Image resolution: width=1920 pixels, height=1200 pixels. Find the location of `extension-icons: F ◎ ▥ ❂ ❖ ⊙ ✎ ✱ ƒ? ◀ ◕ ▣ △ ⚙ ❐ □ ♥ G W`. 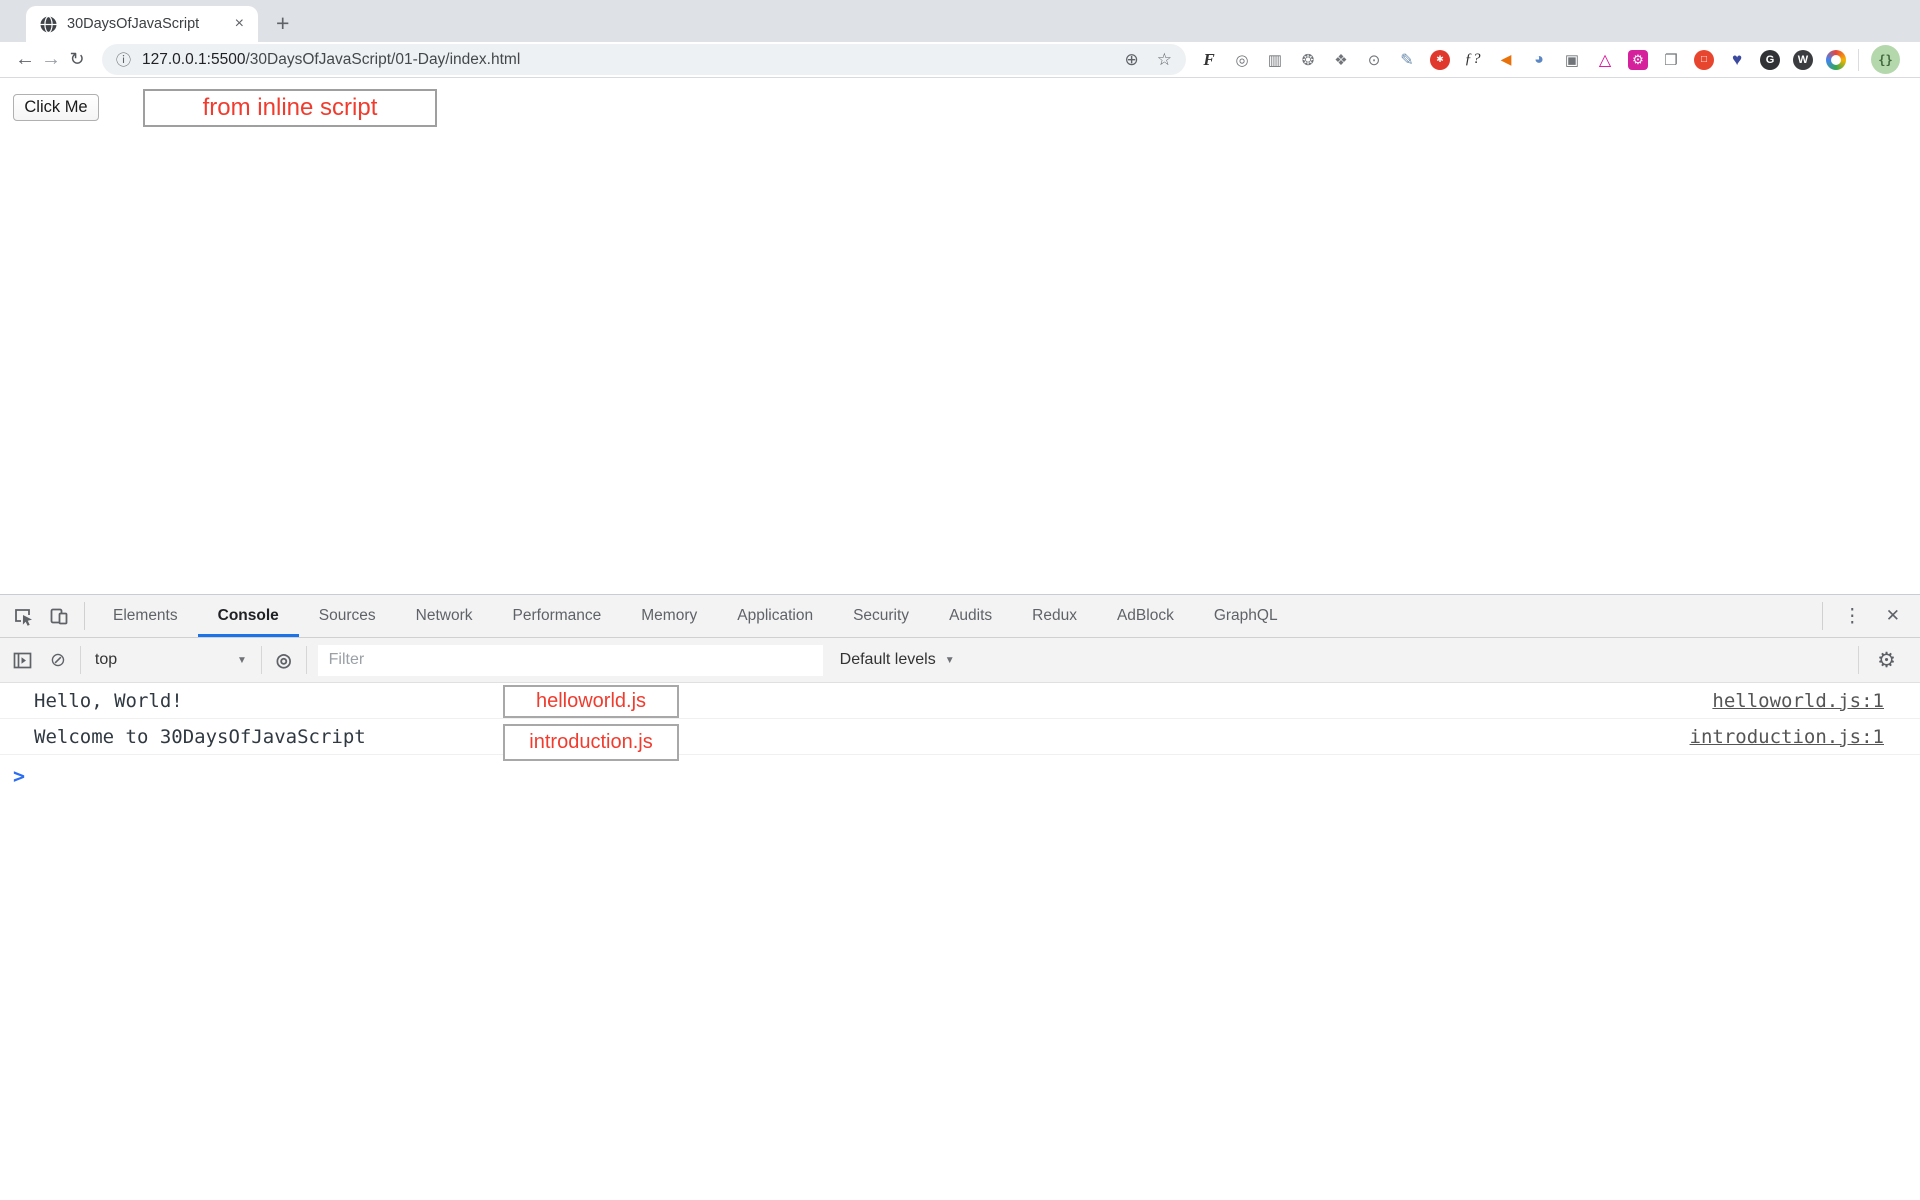

extension-icons: F ◎ ▥ ❂ ❖ ⊙ ✎ ✱ ƒ? ◀ ◕ ▣ △ ⚙ ❐ □ ♥ G W is located at coordinates (1522, 59).